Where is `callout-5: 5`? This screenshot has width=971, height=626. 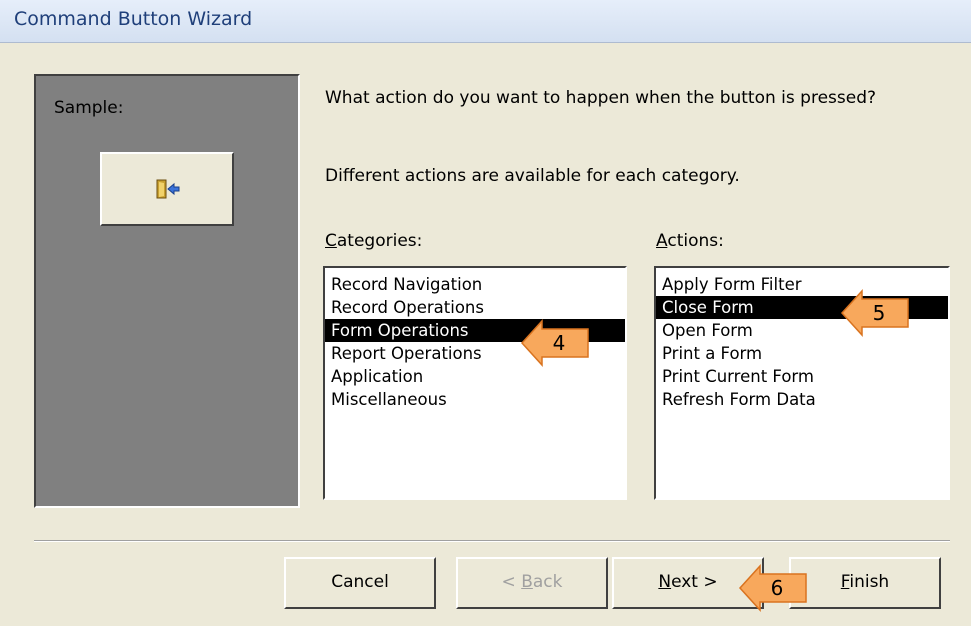 callout-5: 5 is located at coordinates (875, 313).